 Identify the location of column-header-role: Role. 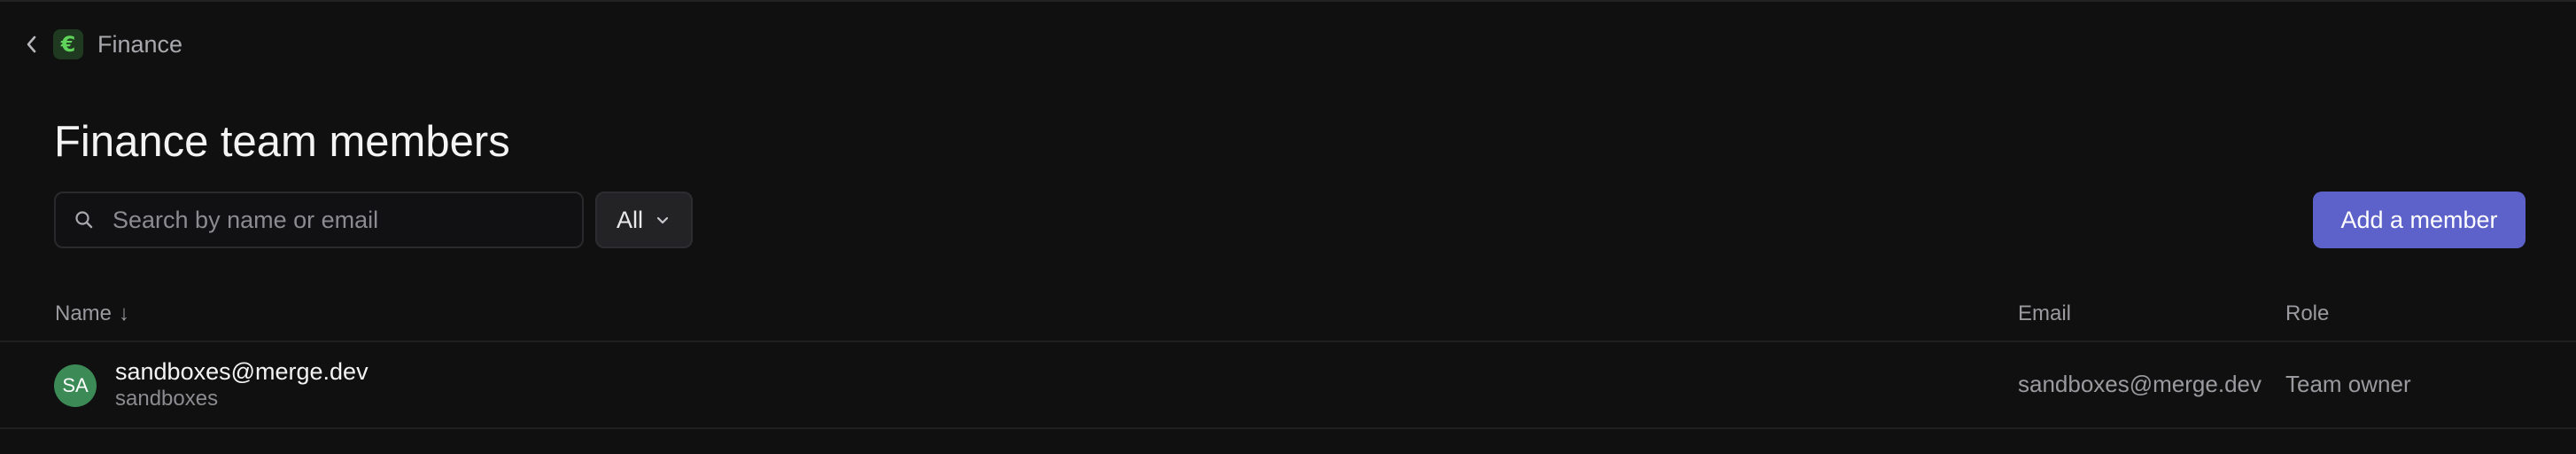
(2307, 313).